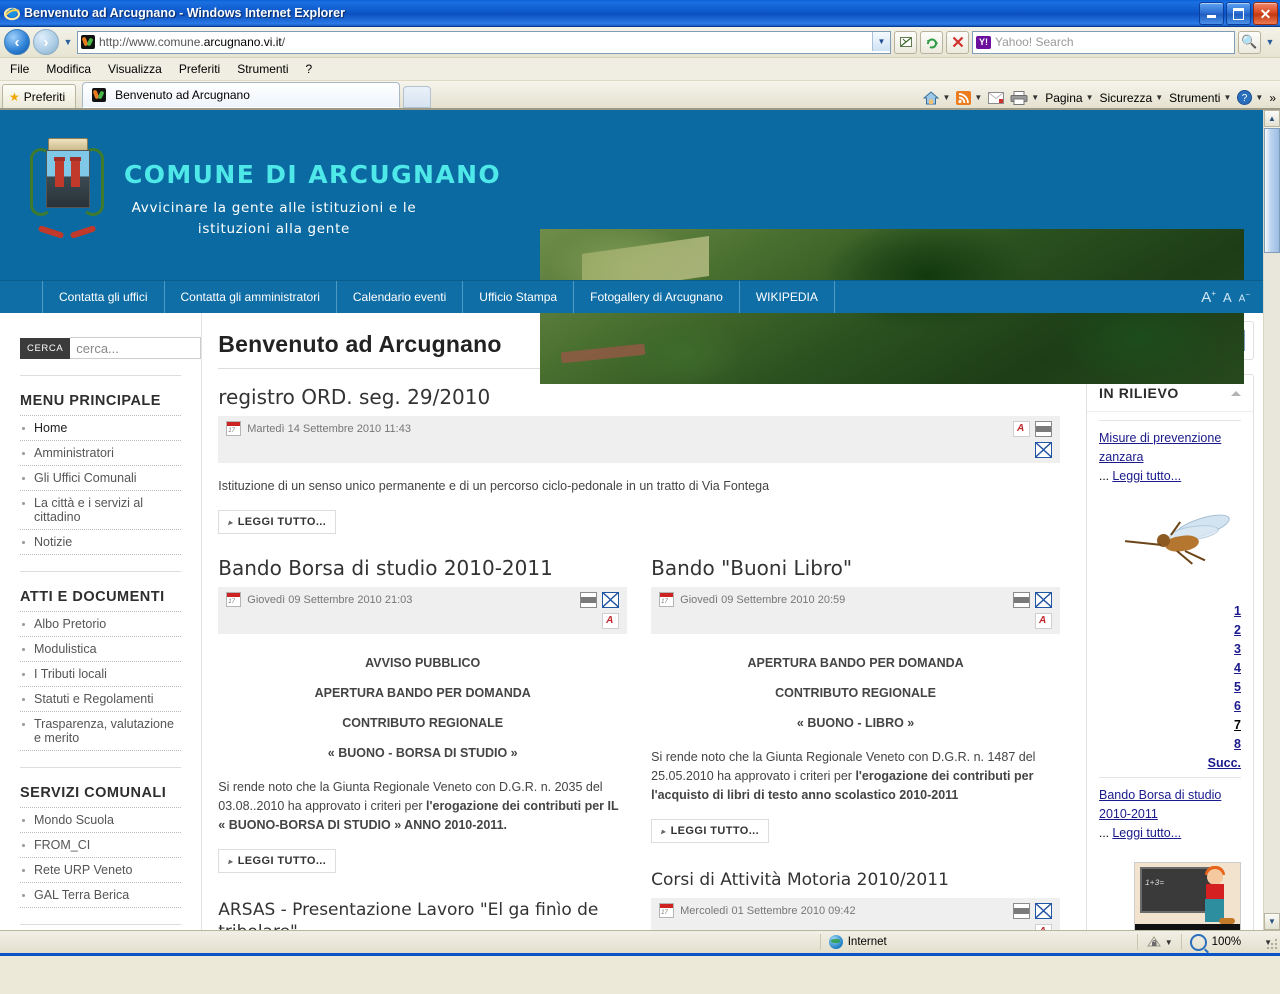  What do you see at coordinates (1172, 744) in the screenshot?
I see `pager-page-8: 8` at bounding box center [1172, 744].